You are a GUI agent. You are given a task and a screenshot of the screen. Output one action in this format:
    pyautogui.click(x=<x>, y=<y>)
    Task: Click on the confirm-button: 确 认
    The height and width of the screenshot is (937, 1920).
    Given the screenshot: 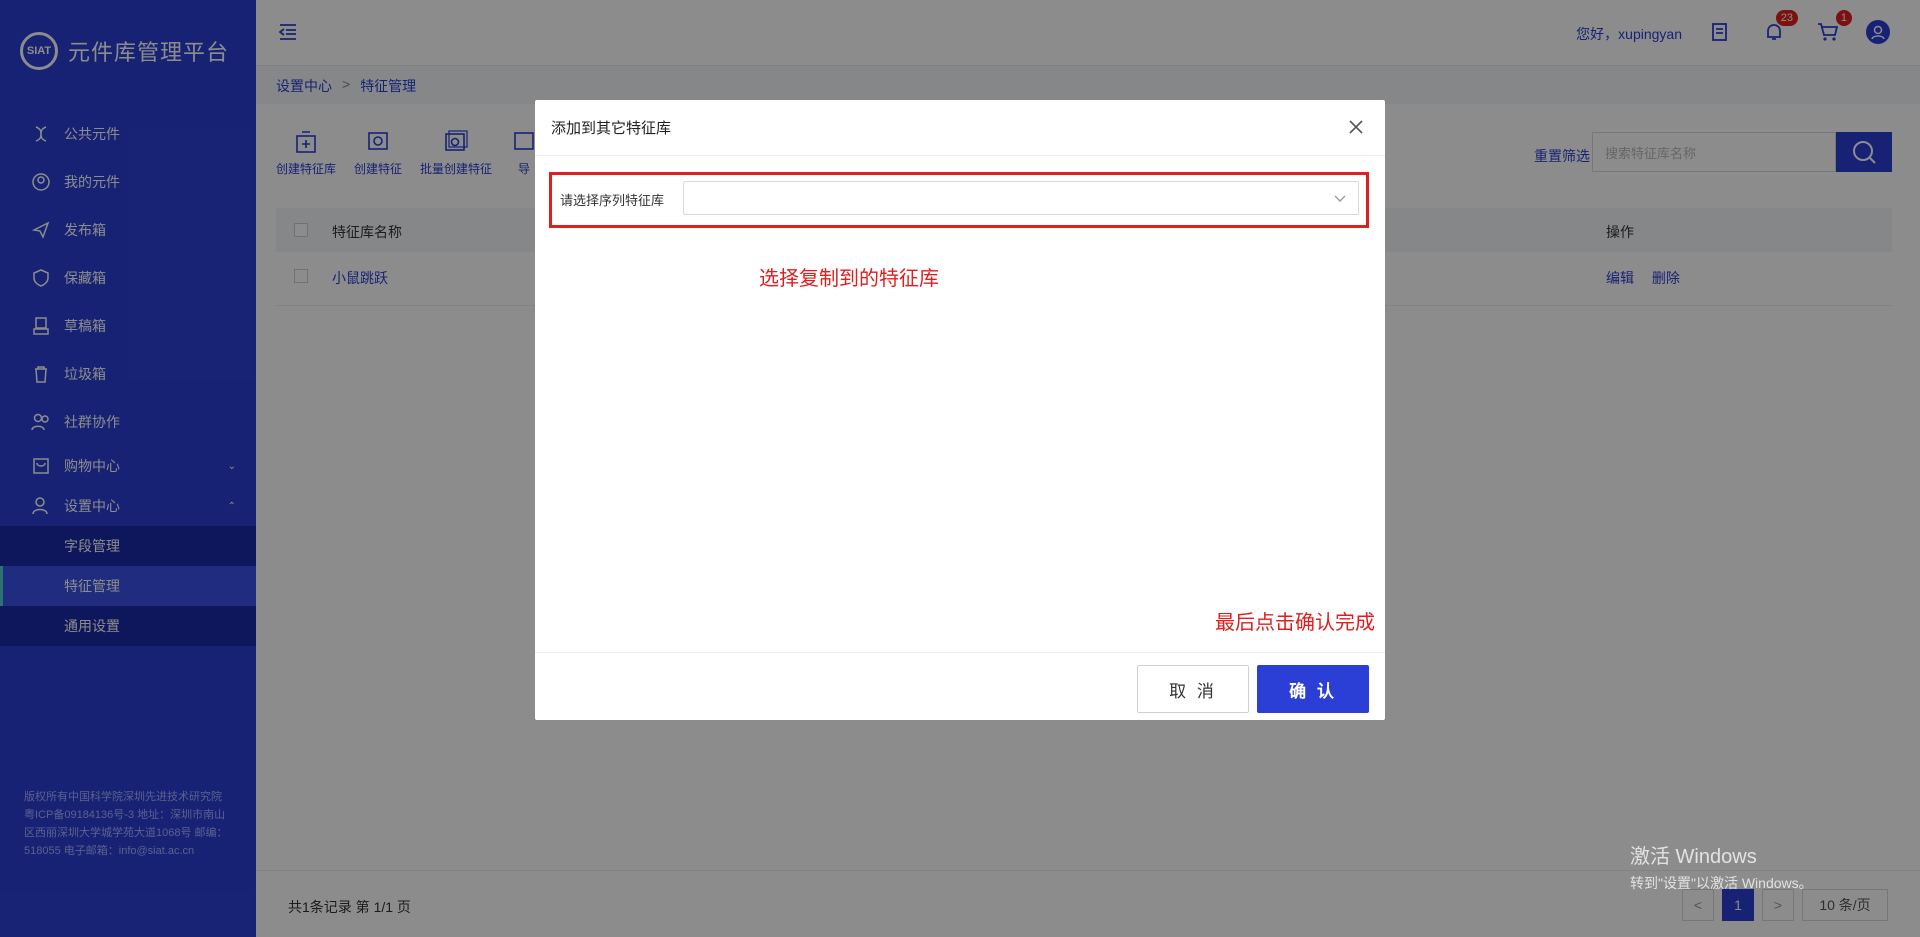 What is the action you would take?
    pyautogui.click(x=1313, y=689)
    